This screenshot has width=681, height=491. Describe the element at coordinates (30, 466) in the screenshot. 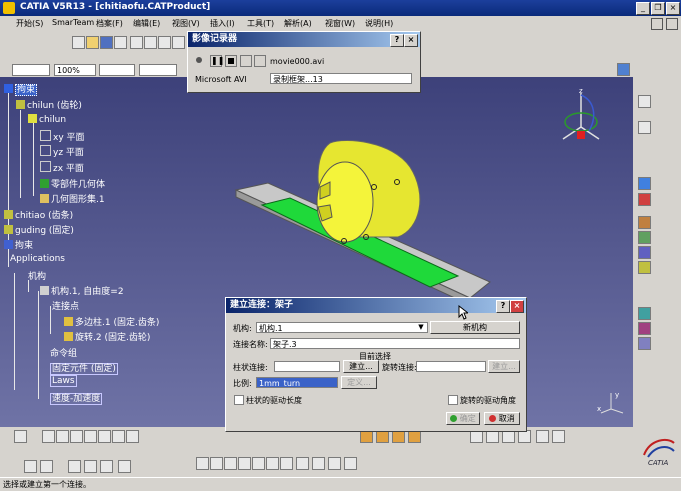

I see `formula-icon` at that location.